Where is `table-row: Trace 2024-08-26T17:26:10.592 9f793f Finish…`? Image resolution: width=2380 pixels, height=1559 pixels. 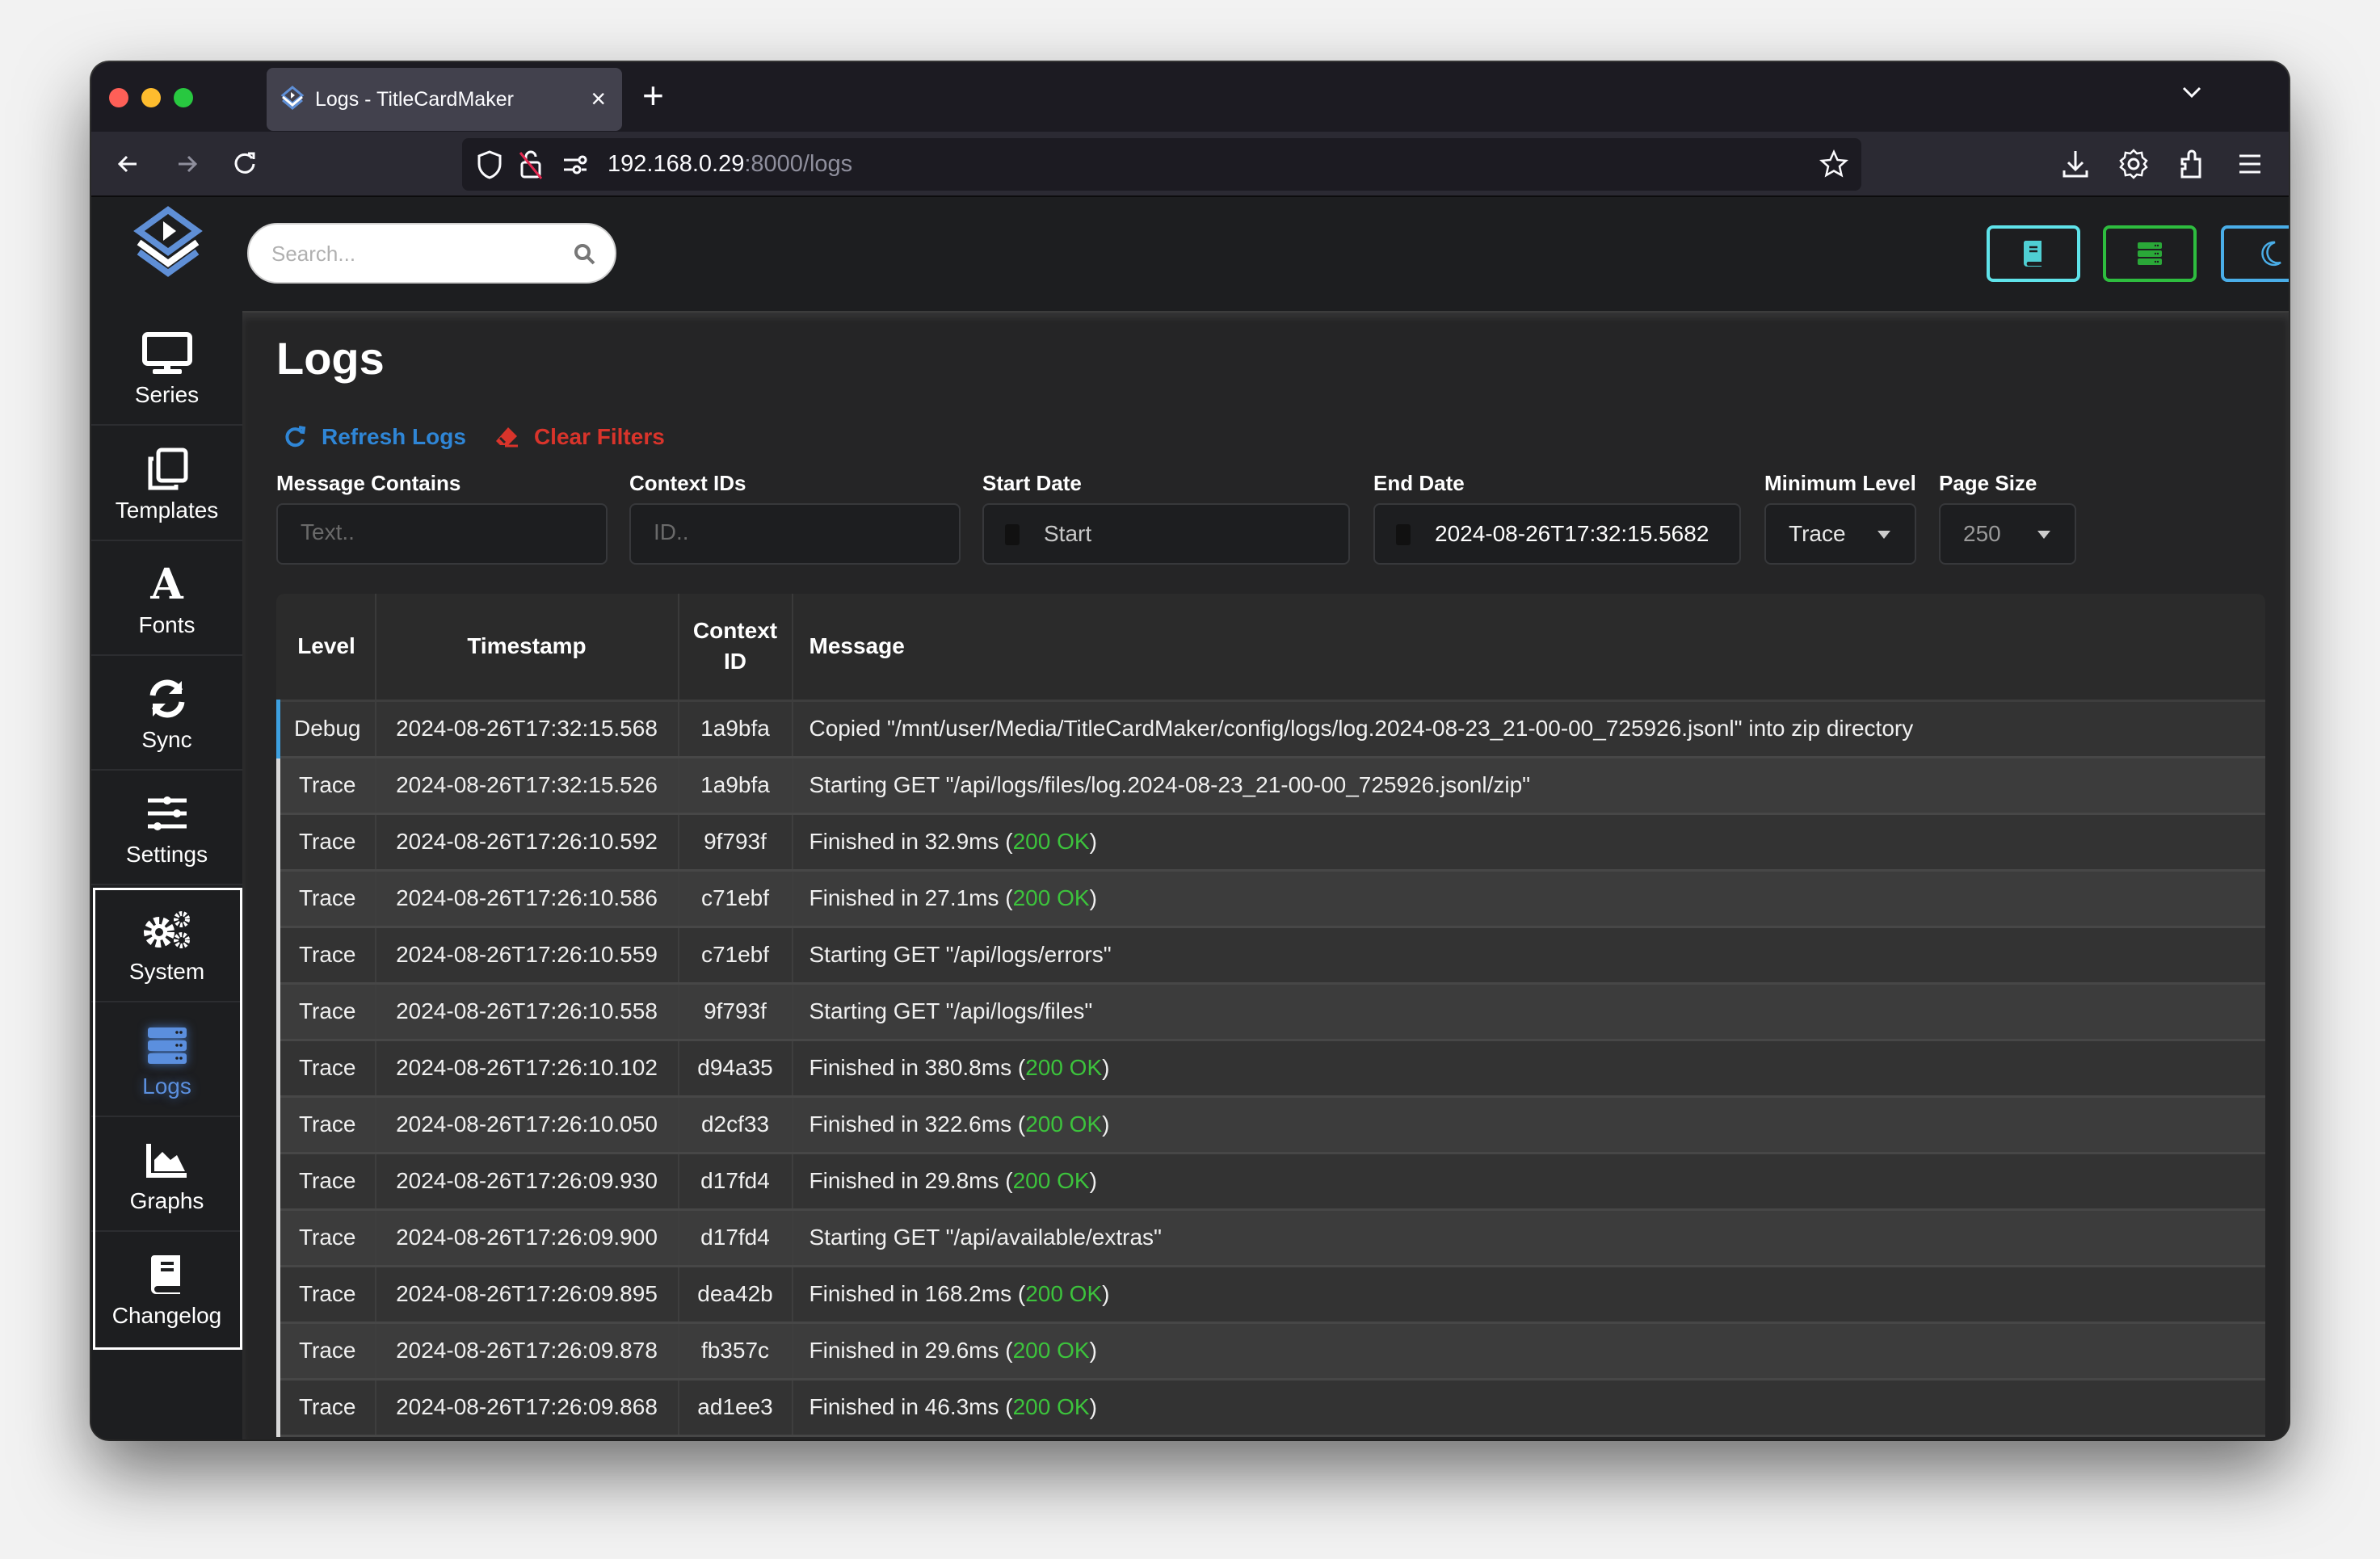 table-row: Trace 2024-08-26T17:26:10.592 9f793f Finish… is located at coordinates (1270, 842).